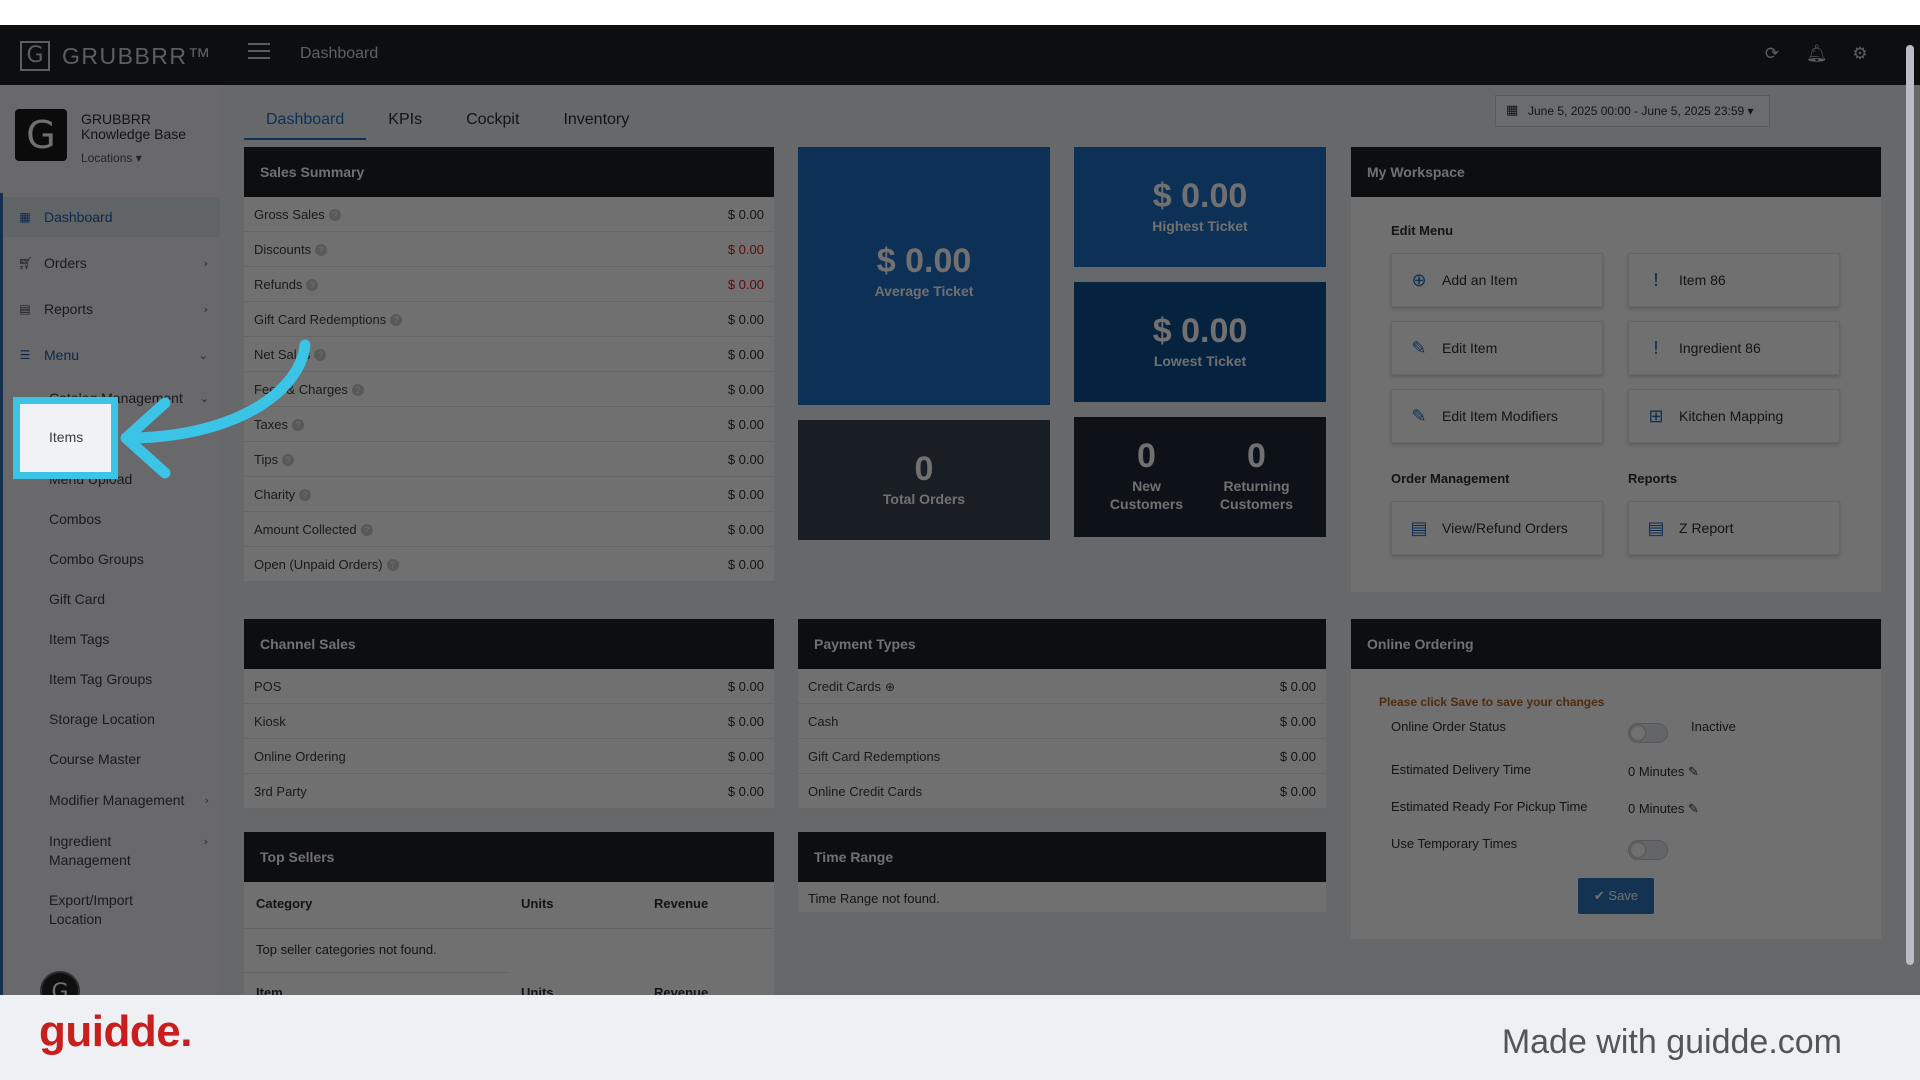  I want to click on sidebar-item-item-tag-groups: Item Tag Groups, so click(129, 679).